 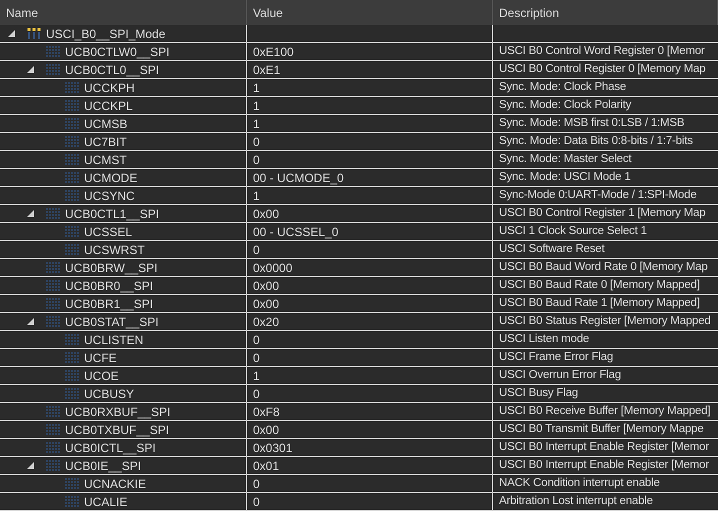 I want to click on name-cell-text: UCB0CTLW0__SPI, so click(x=117, y=52).